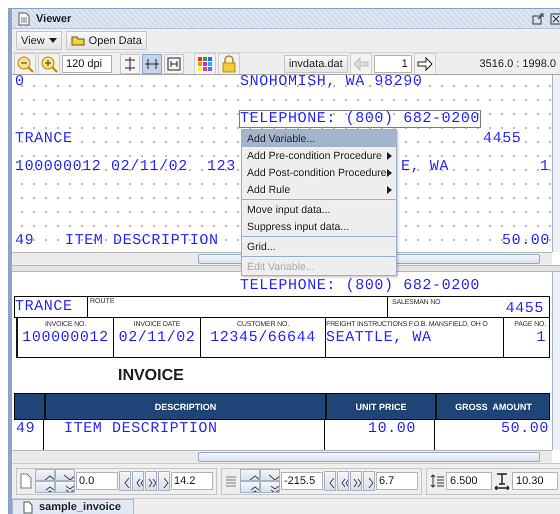 Image resolution: width=560 pixels, height=514 pixels. Describe the element at coordinates (263, 337) in the screenshot. I see `field-value: 12345/66644` at that location.